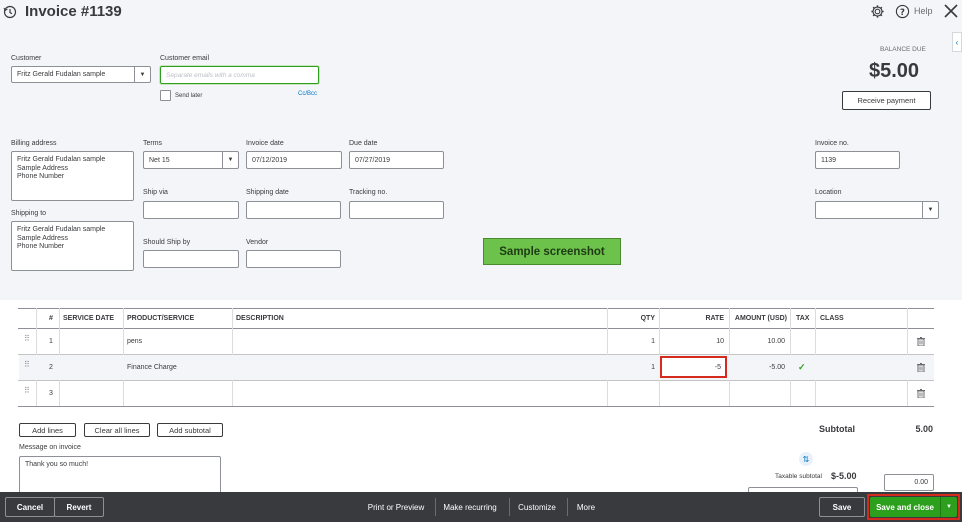 The width and height of the screenshot is (962, 522). I want to click on send-later-checkbox, so click(165, 95).